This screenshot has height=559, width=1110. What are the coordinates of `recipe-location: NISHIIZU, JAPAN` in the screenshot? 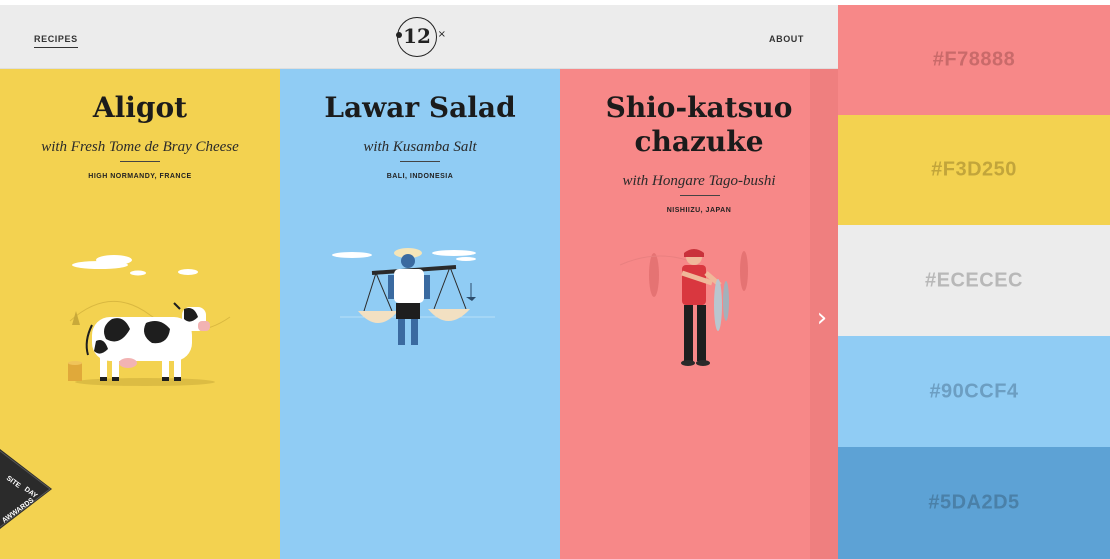 It's located at (699, 210).